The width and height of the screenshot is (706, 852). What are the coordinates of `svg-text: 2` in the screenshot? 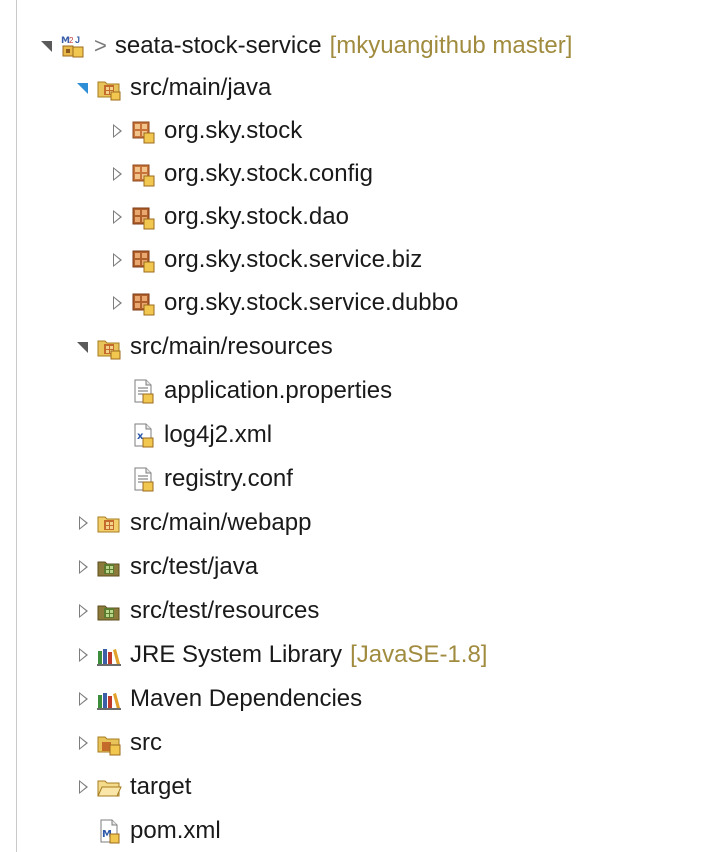 It's located at (71, 40).